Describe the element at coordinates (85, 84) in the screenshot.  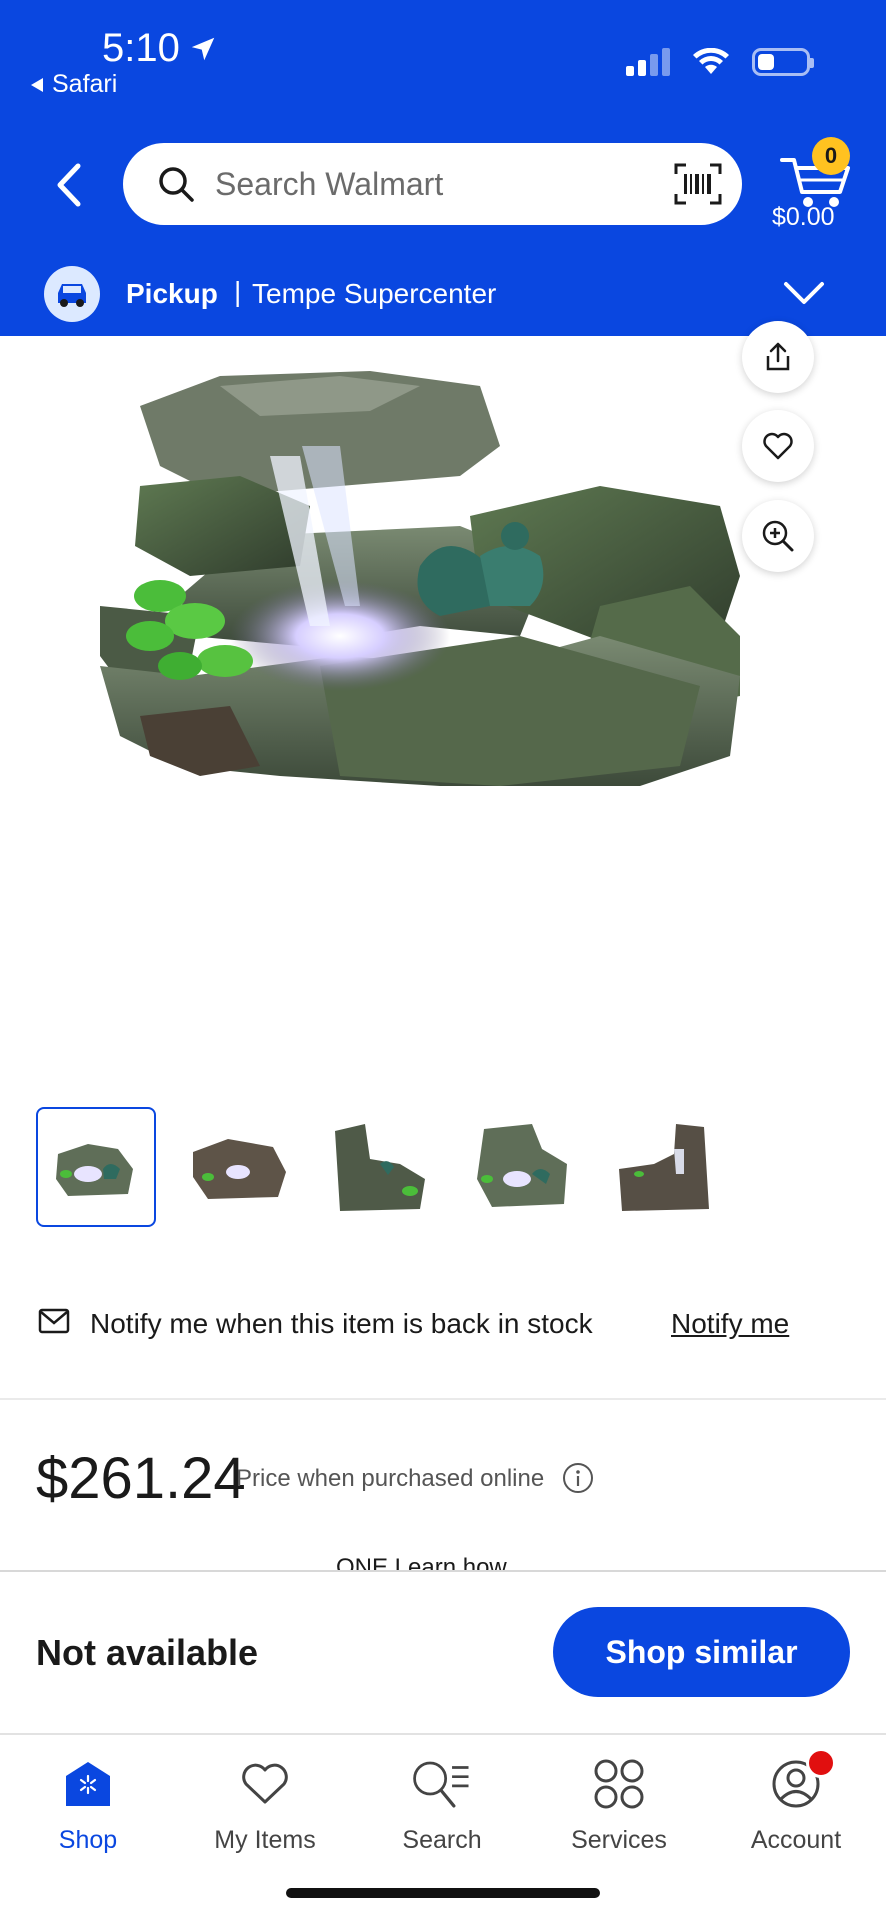
I see `back-app-label: Safari` at that location.